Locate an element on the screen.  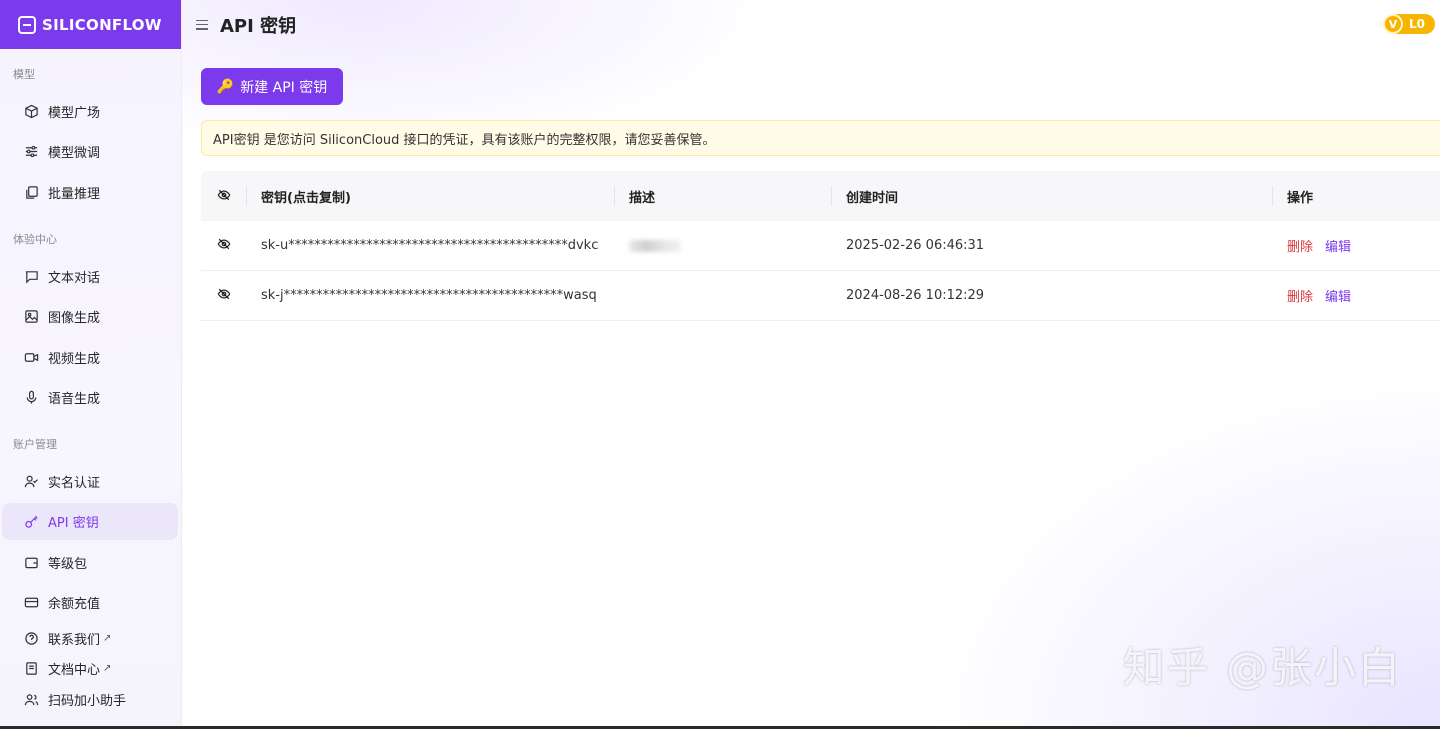
sidebar-item-text-chat: 文本对话 is located at coordinates (90, 276).